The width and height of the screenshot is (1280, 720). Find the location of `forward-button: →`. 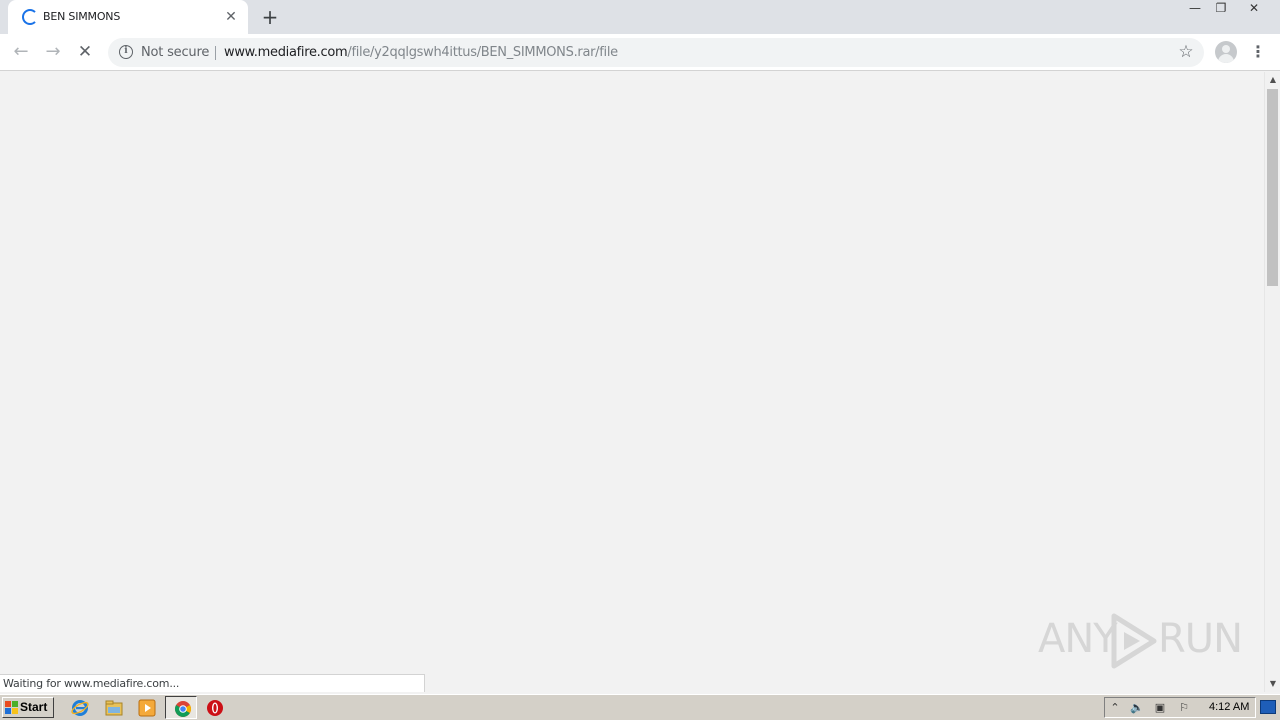

forward-button: → is located at coordinates (53, 52).